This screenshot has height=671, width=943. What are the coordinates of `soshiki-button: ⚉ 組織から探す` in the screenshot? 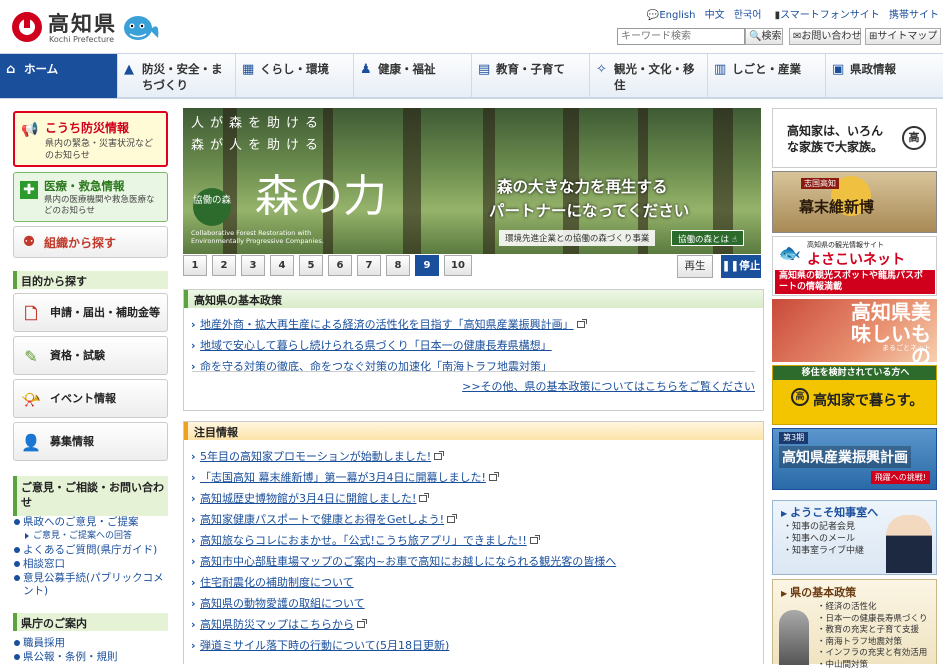 It's located at (90, 242).